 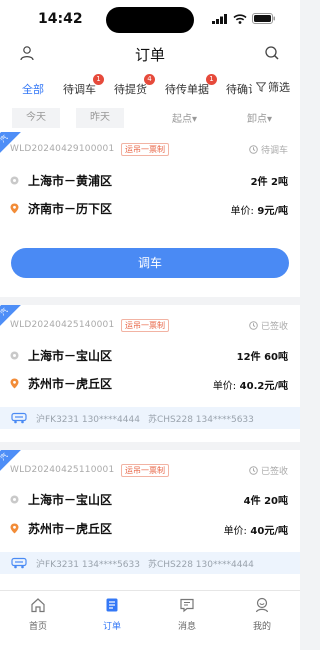 What do you see at coordinates (70, 209) in the screenshot?
I see `destination-address: 济南市－历下区` at bounding box center [70, 209].